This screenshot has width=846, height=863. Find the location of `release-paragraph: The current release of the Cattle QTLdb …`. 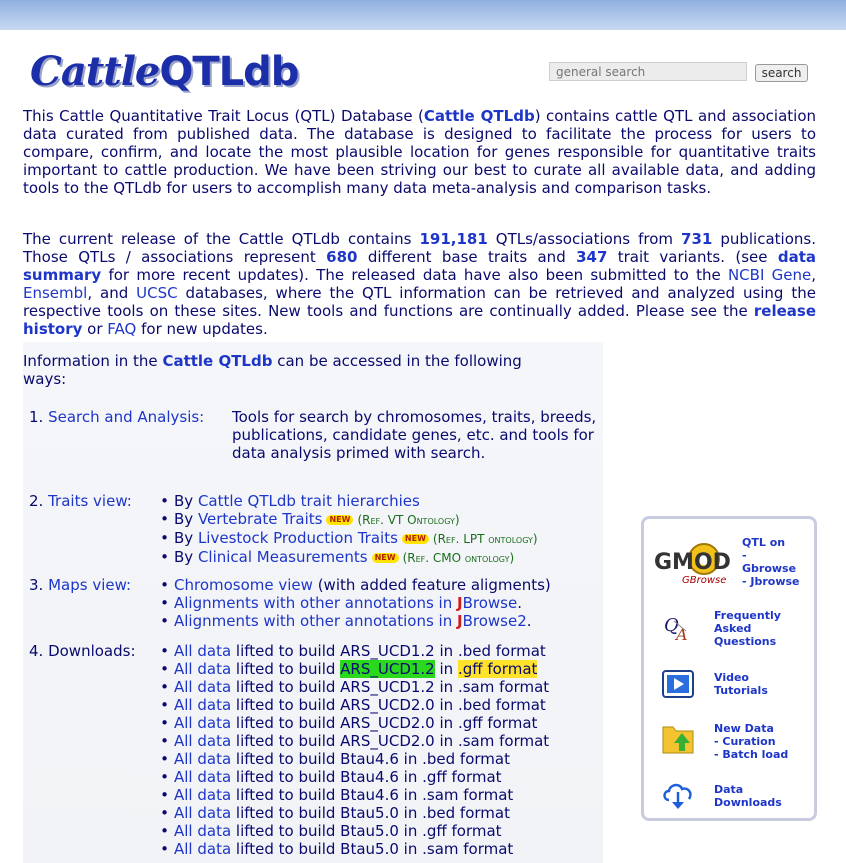

release-paragraph: The current release of the Cattle QTLdb … is located at coordinates (419, 284).